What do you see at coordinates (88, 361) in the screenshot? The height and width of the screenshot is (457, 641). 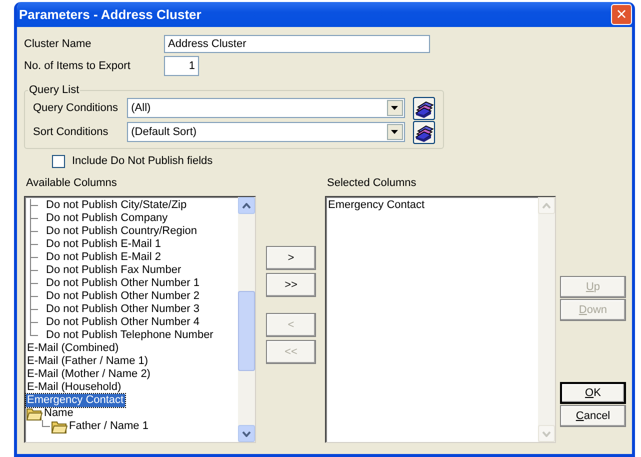 I see `list-item: E-Mail (Father / Name 1)` at bounding box center [88, 361].